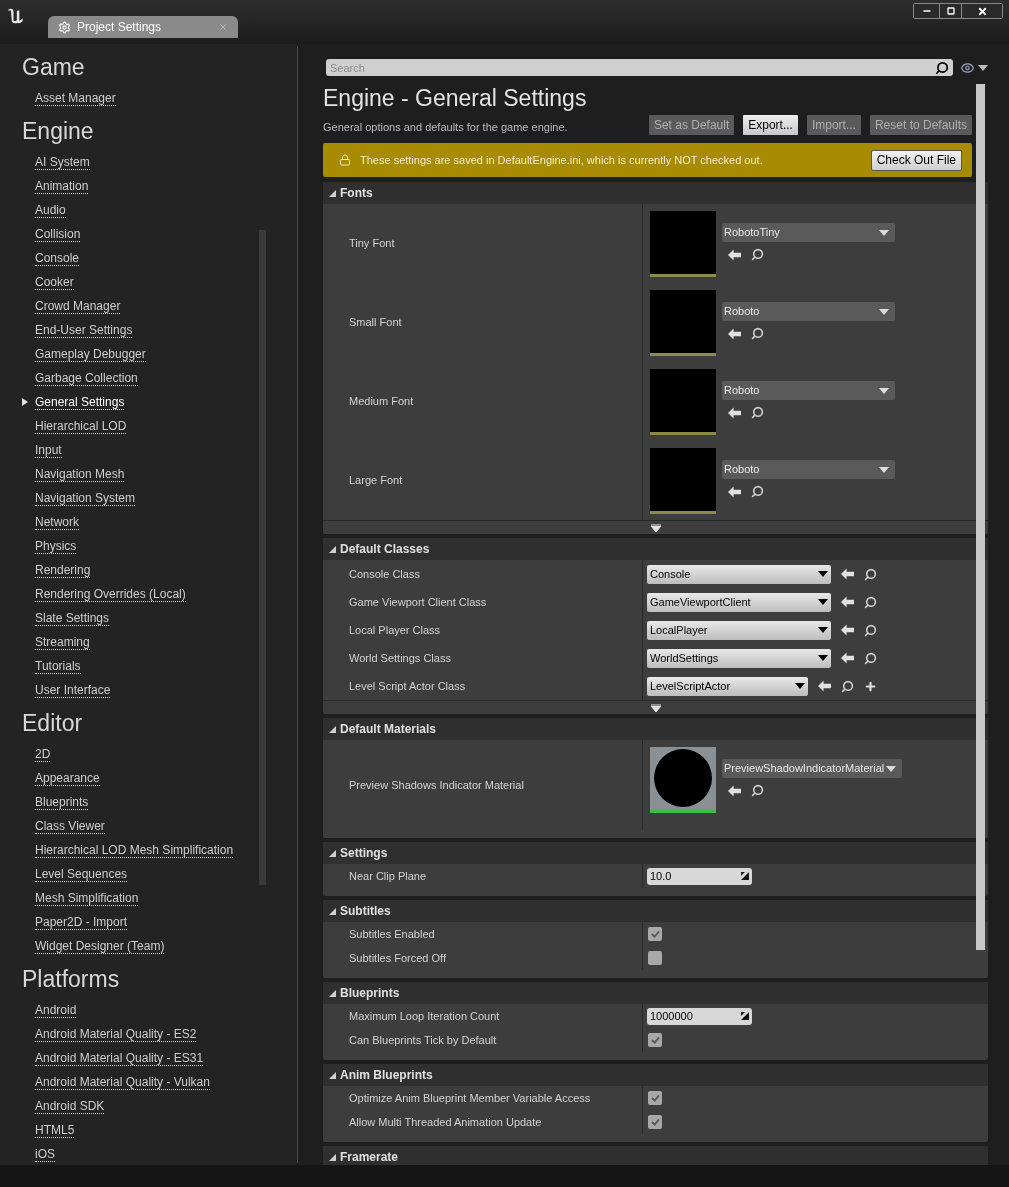 The image size is (1009, 1187). What do you see at coordinates (62, 162) in the screenshot?
I see `settings-link: AI System` at bounding box center [62, 162].